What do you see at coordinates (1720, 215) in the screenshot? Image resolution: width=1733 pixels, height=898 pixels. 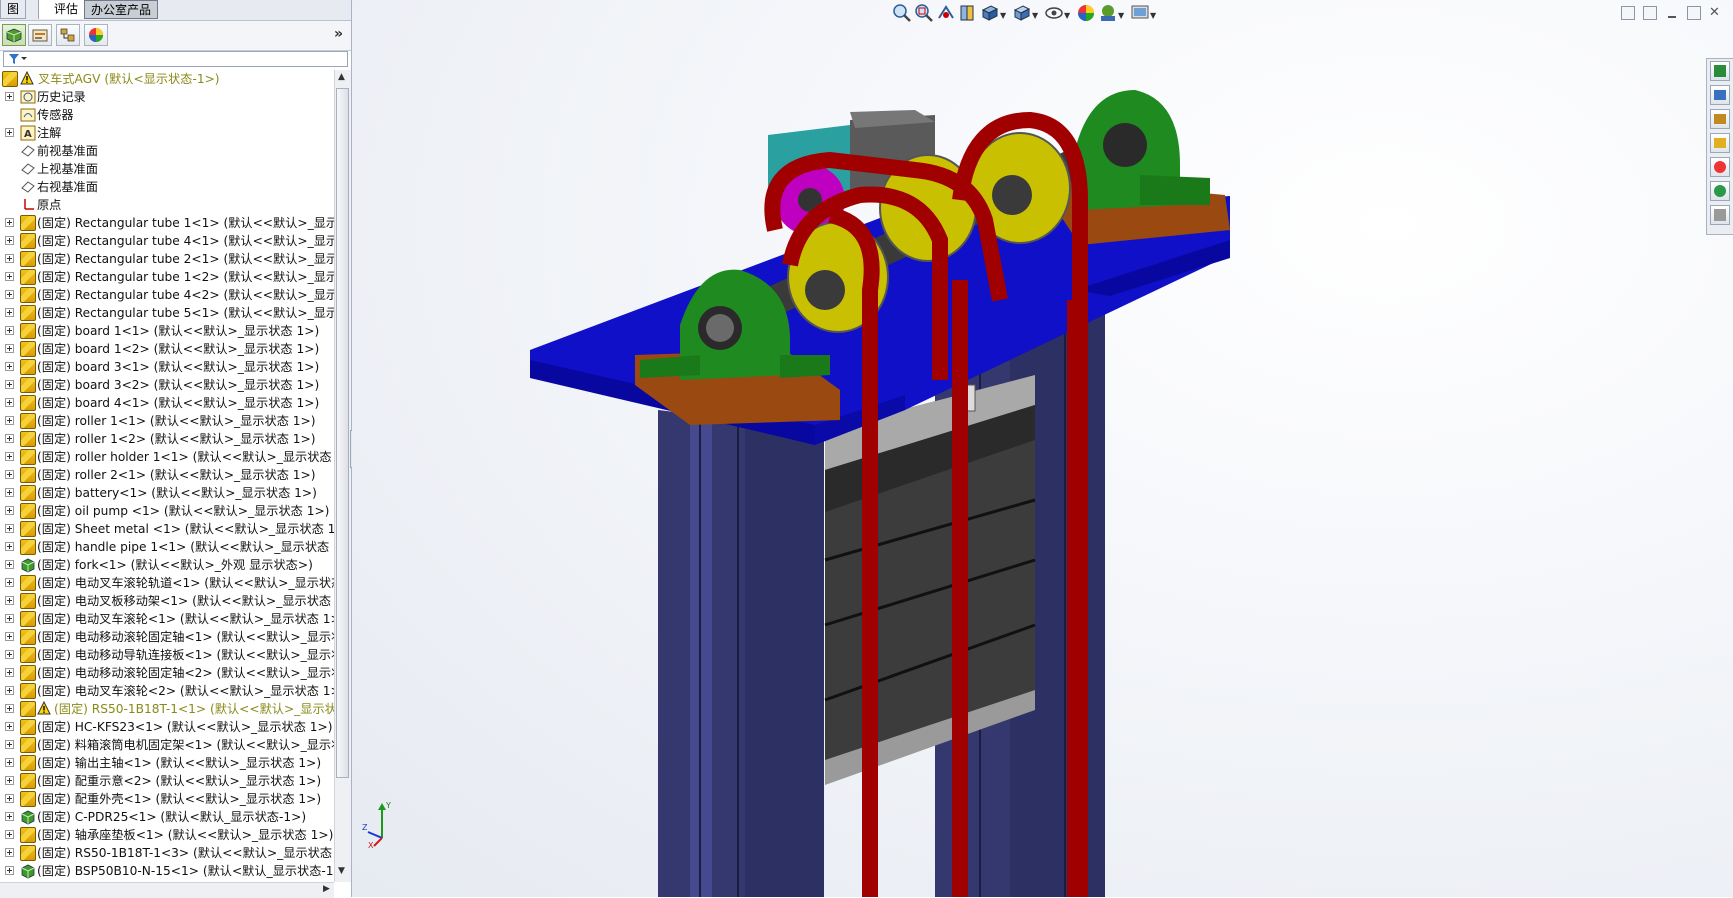 I see `document-recovery-icon` at bounding box center [1720, 215].